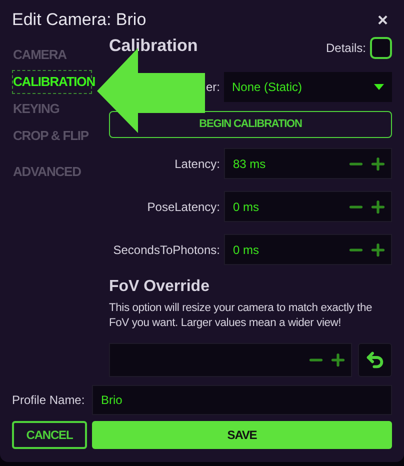 The image size is (404, 466). Describe the element at coordinates (230, 360) in the screenshot. I see `fov-field` at that location.